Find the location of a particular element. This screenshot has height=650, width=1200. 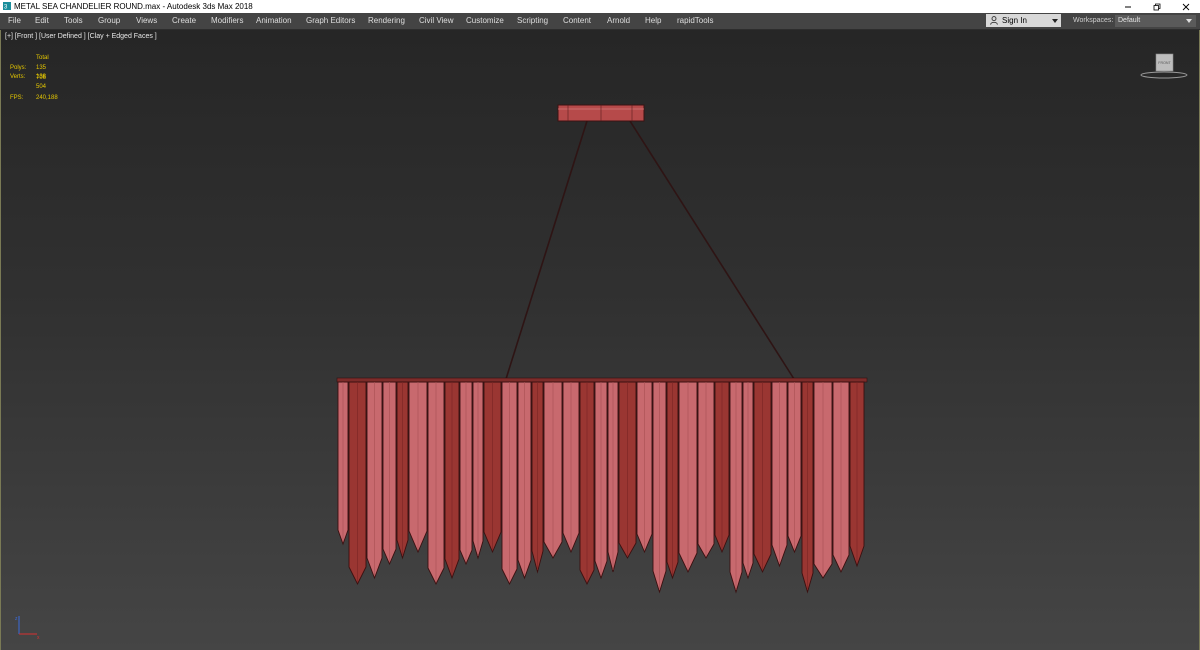

restore-button is located at coordinates (1157, 6).